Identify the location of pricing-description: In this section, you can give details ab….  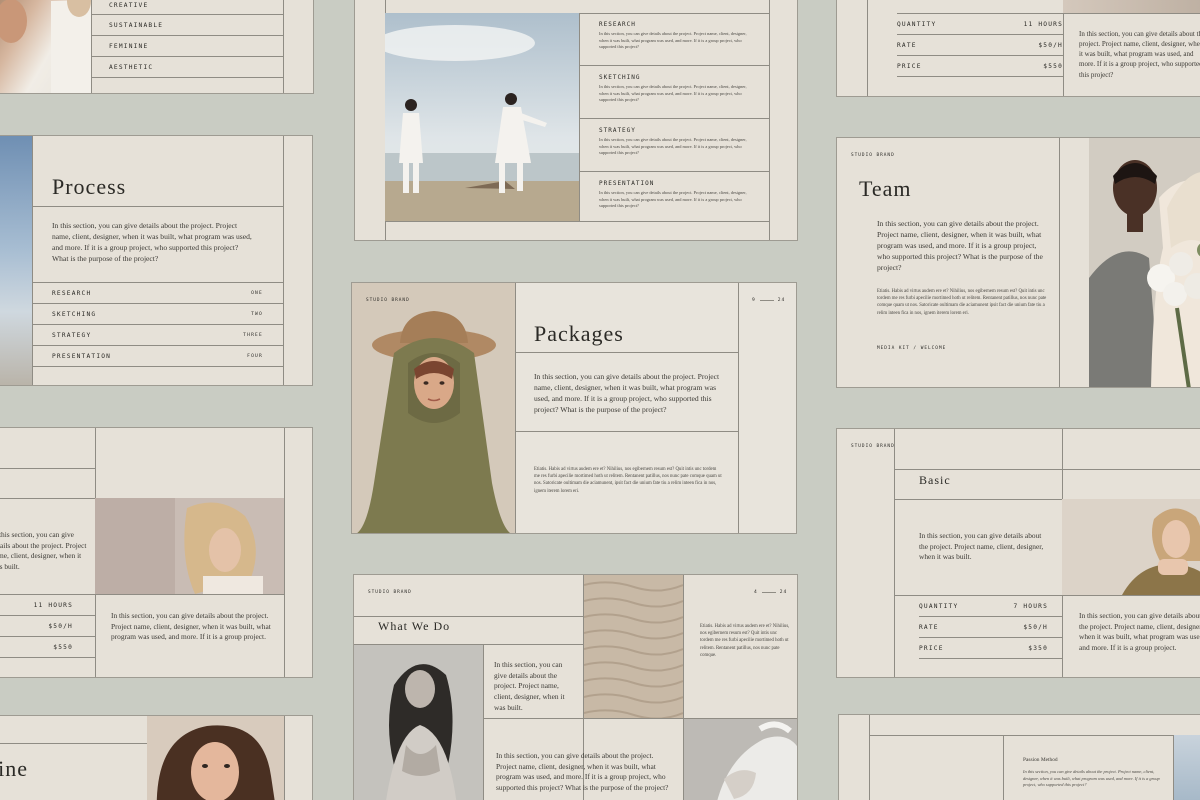
(1139, 54).